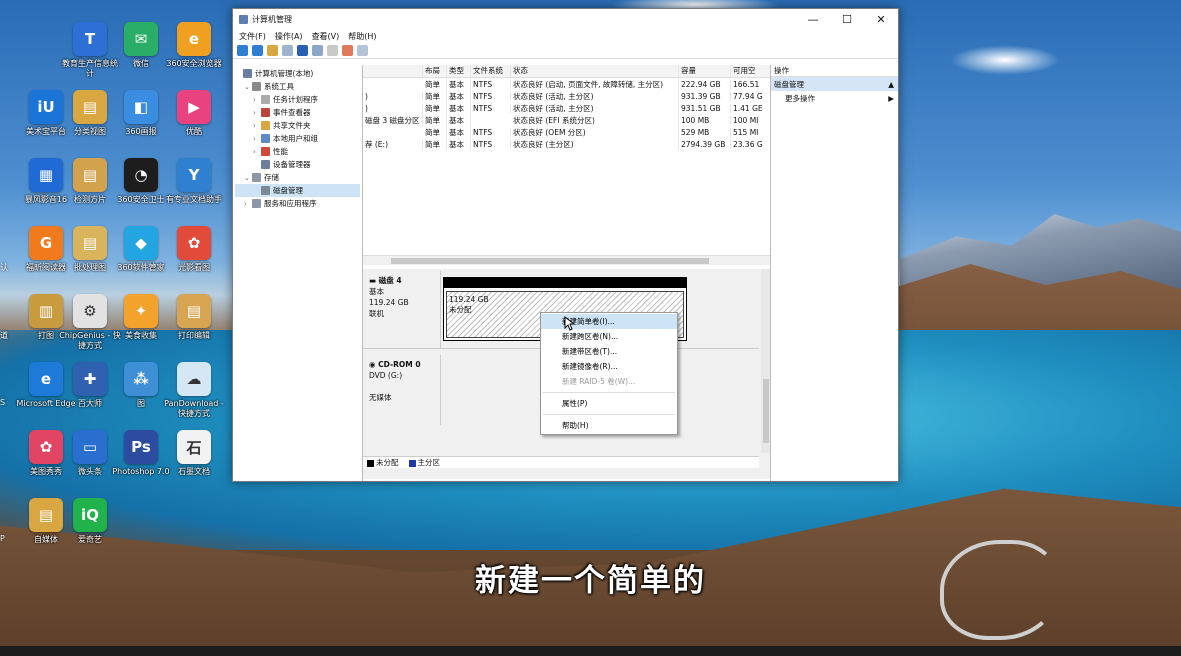 Image resolution: width=1181 pixels, height=656 pixels. What do you see at coordinates (90, 521) in the screenshot?
I see `desktop-icon: iQ 爱奇艺` at bounding box center [90, 521].